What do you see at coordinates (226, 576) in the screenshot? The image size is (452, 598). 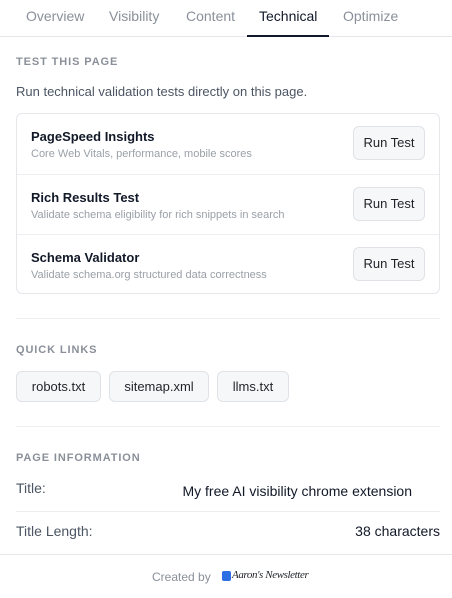 I see `newsletter-logo-icon` at bounding box center [226, 576].